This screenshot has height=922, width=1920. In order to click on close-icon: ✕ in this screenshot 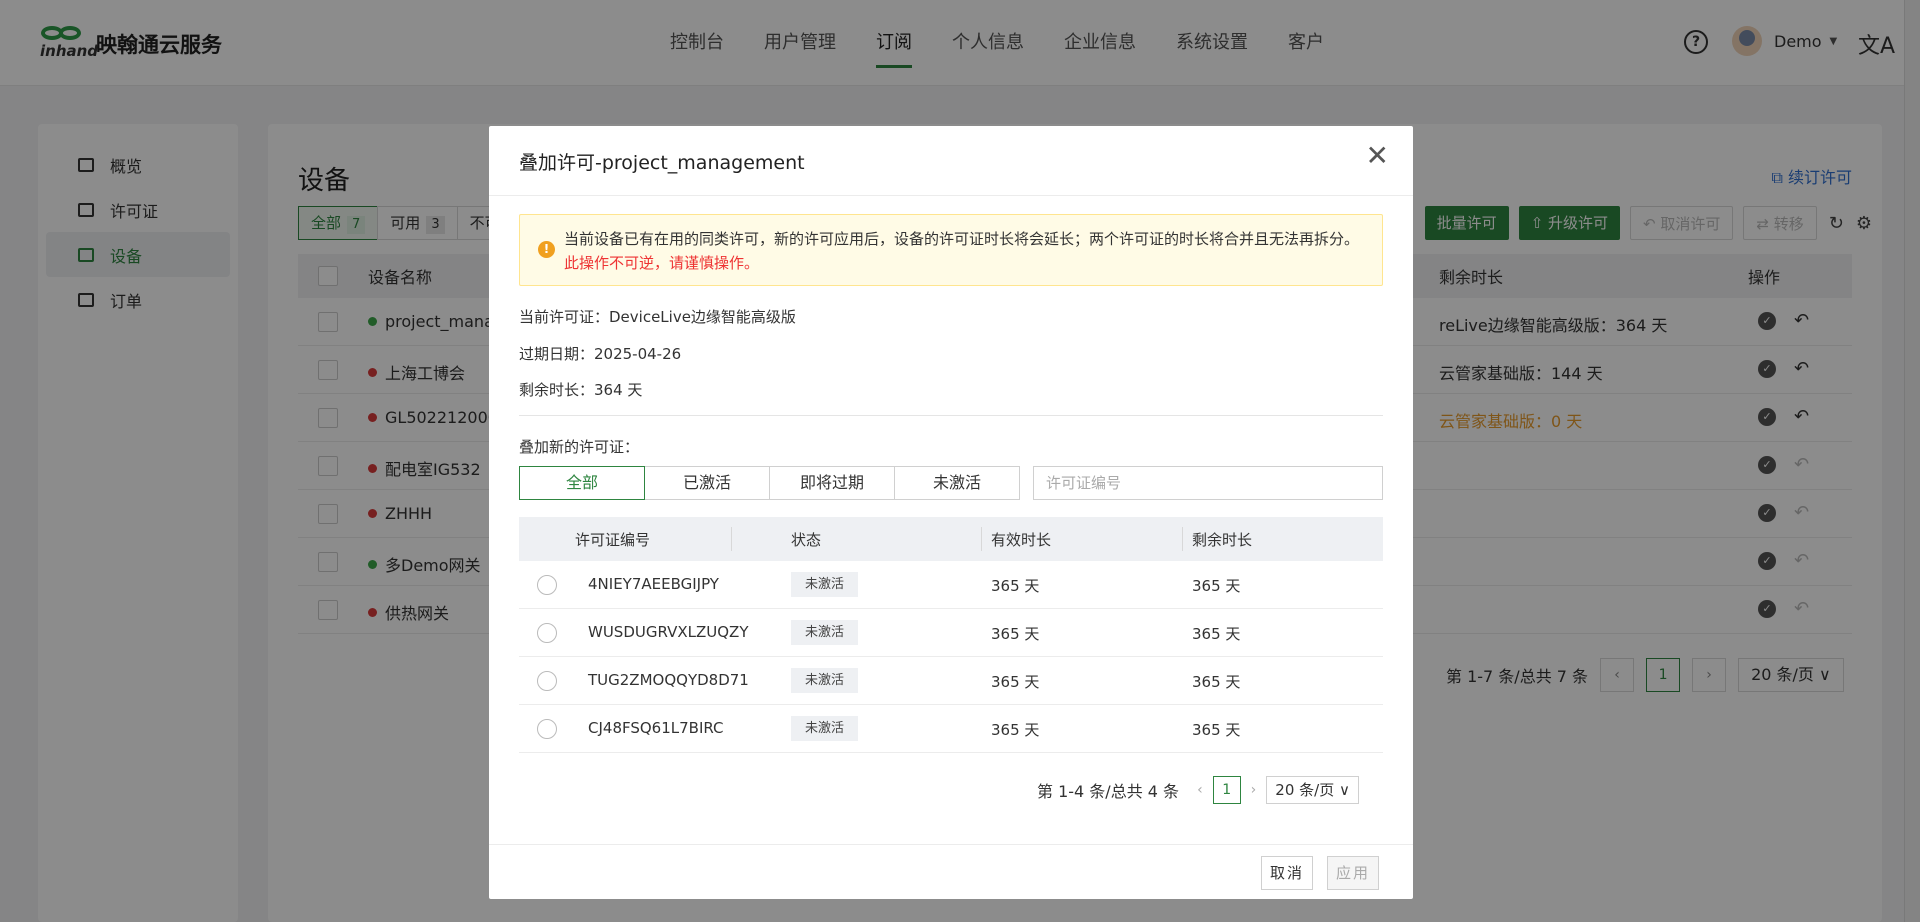, I will do `click(1377, 156)`.